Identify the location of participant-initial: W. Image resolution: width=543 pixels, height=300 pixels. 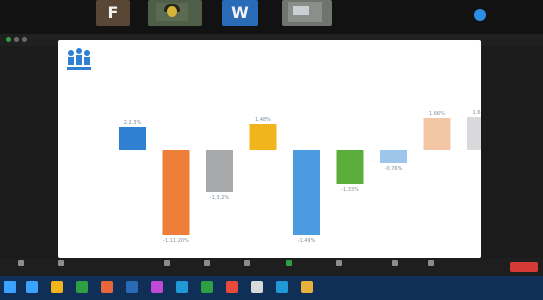
(240, 12).